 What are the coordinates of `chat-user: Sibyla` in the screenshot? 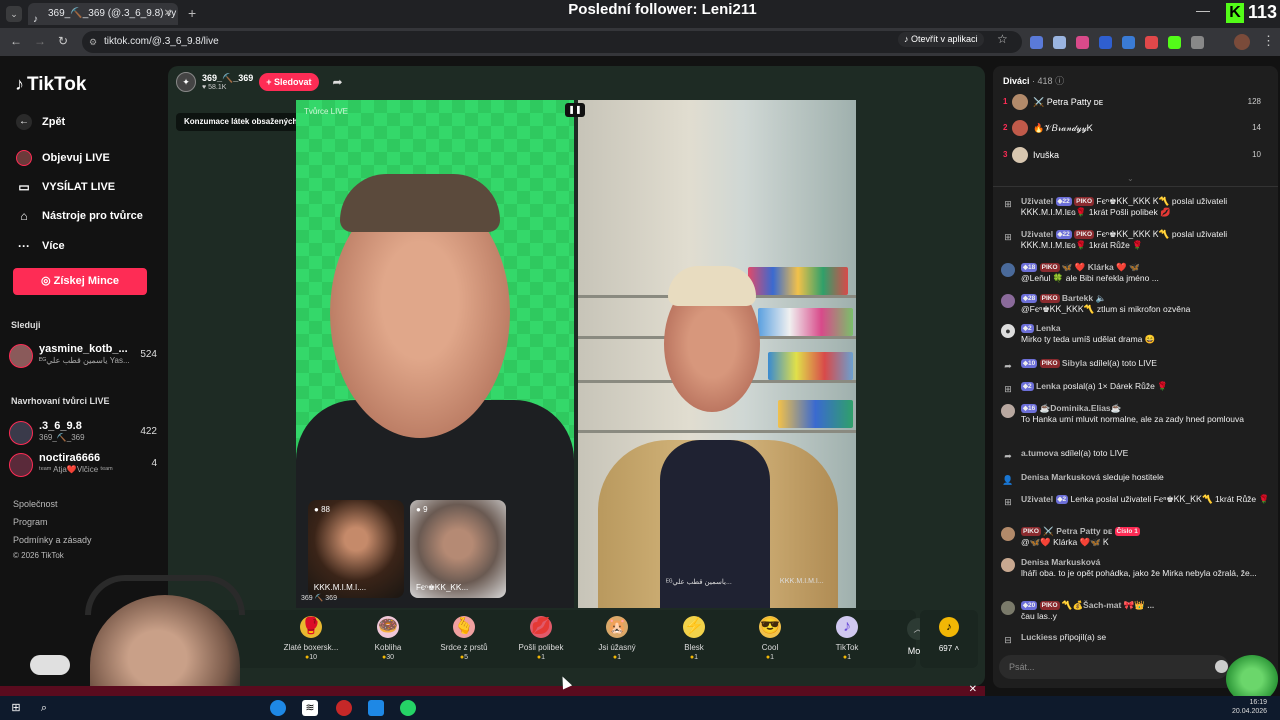 It's located at (1074, 363).